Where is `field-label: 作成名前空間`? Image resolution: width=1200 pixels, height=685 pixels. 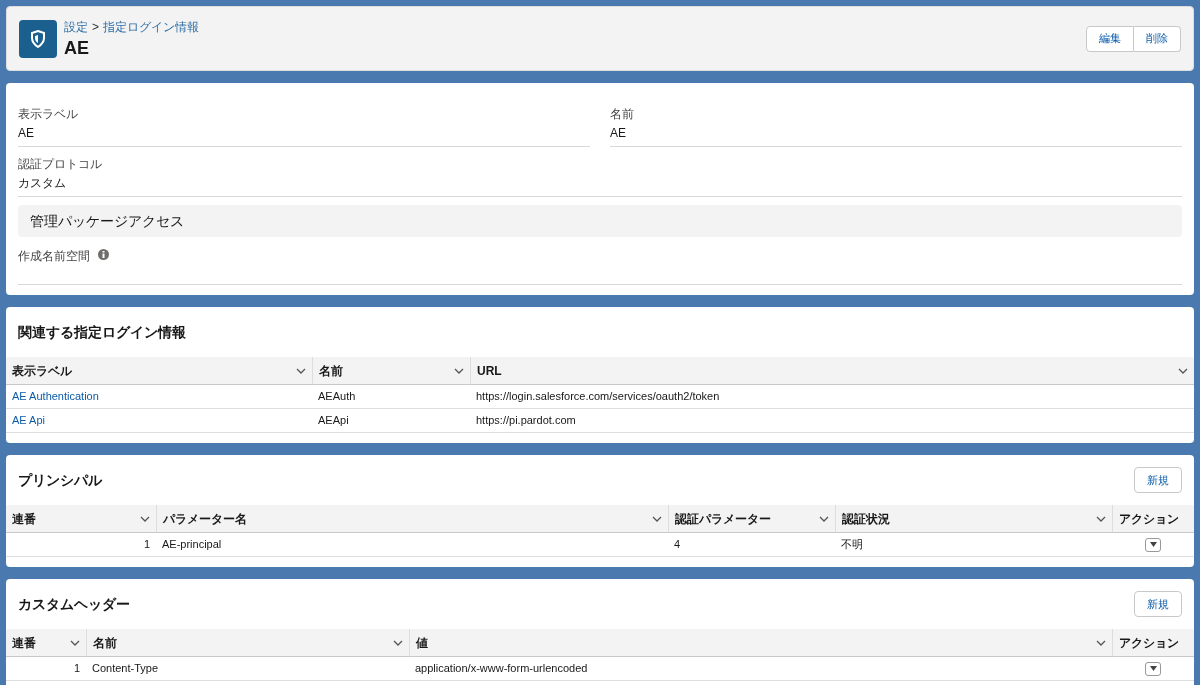
field-label: 作成名前空間 is located at coordinates (54, 256).